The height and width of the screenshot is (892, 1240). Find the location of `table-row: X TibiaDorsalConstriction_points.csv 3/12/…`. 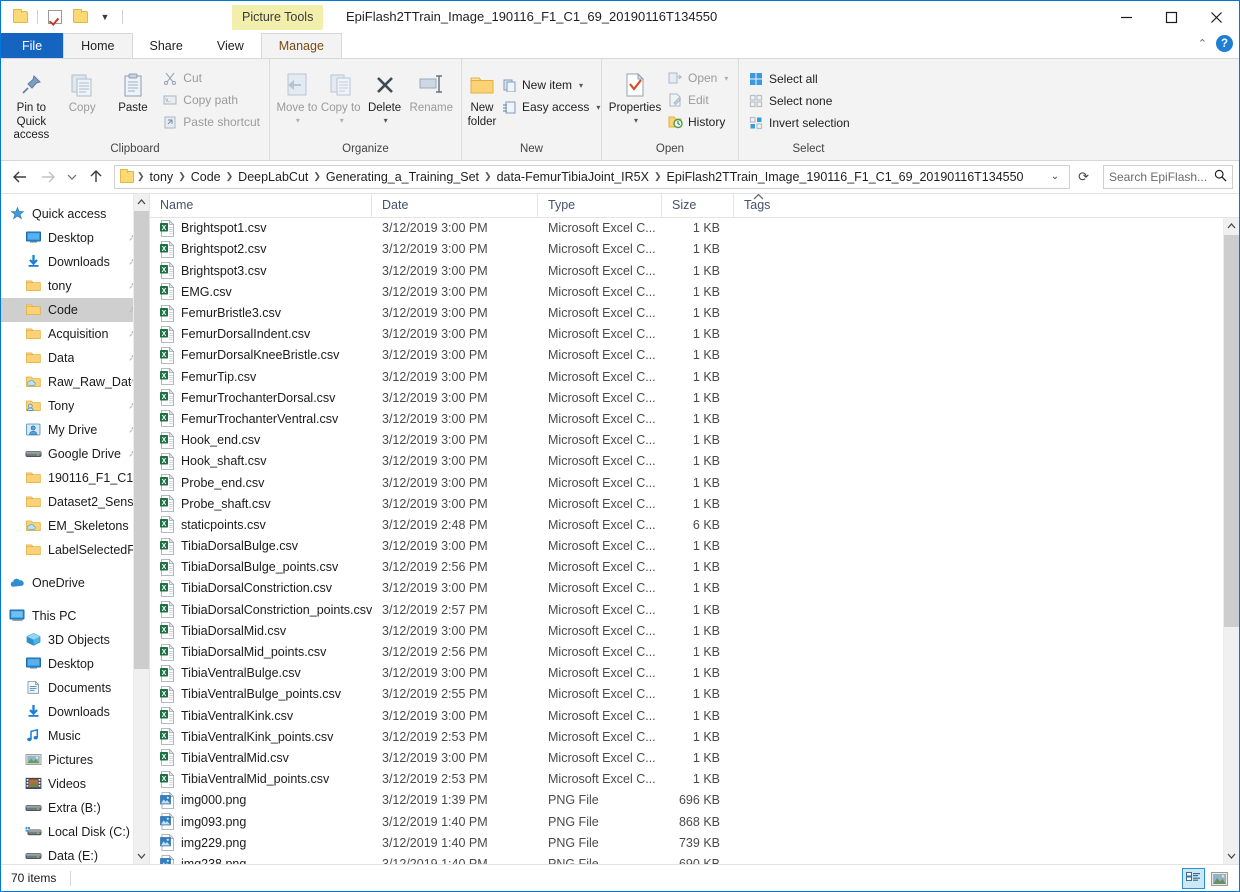

table-row: X TibiaDorsalConstriction_points.csv 3/12/… is located at coordinates (694, 609).